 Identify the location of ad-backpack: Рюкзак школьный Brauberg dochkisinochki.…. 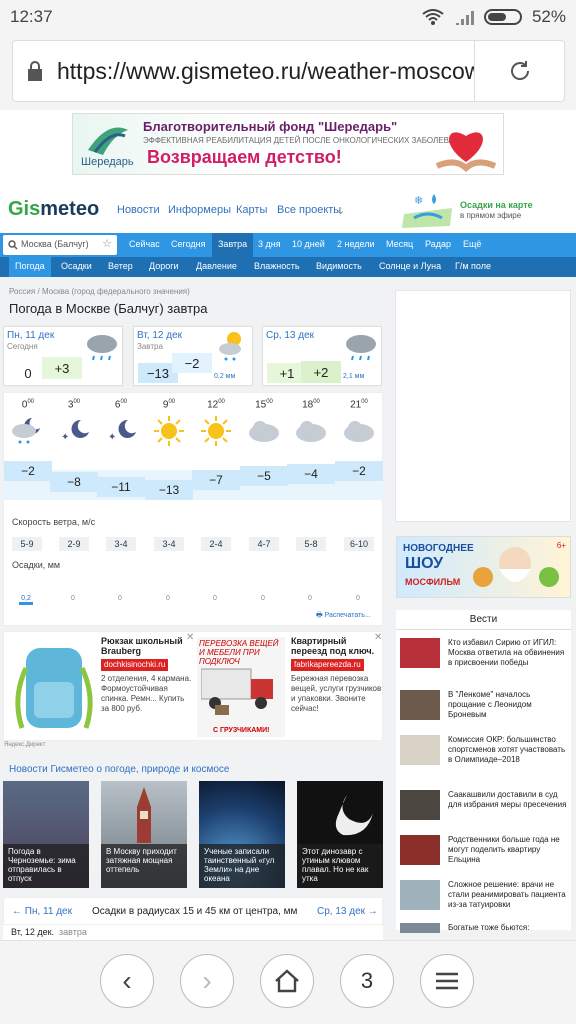
(147, 675).